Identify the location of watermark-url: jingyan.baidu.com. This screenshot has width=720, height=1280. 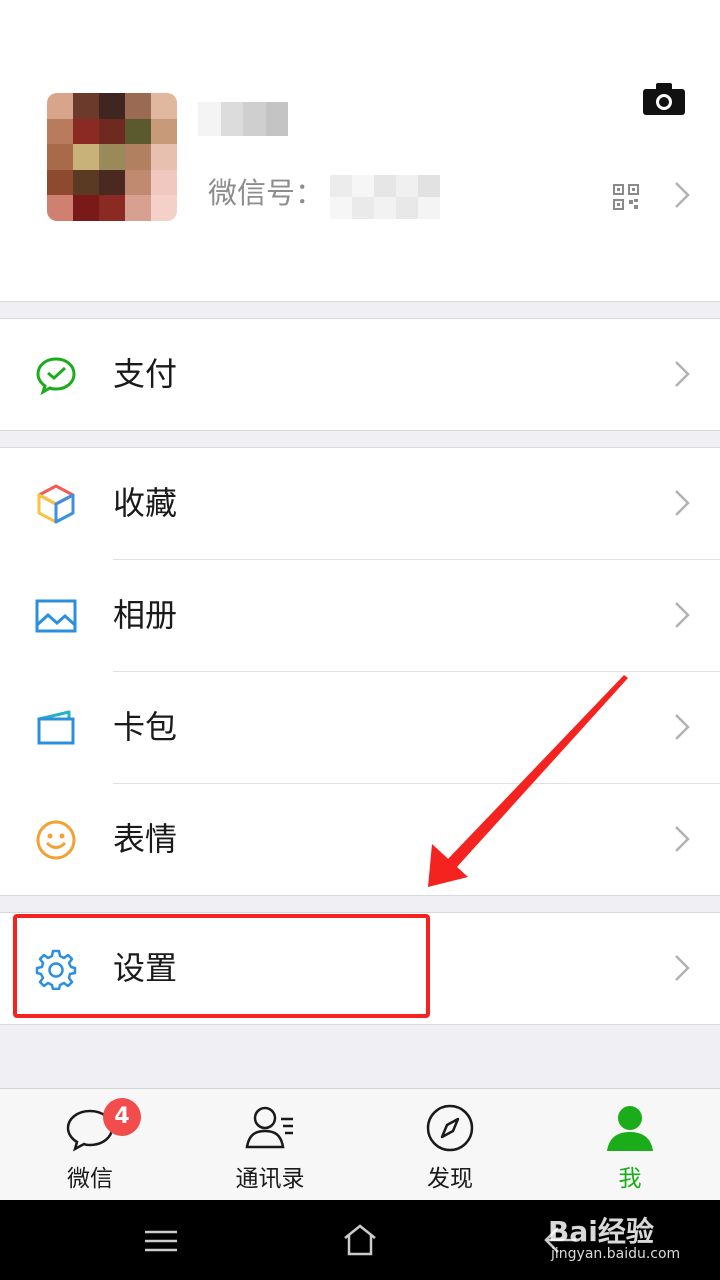
(616, 1254).